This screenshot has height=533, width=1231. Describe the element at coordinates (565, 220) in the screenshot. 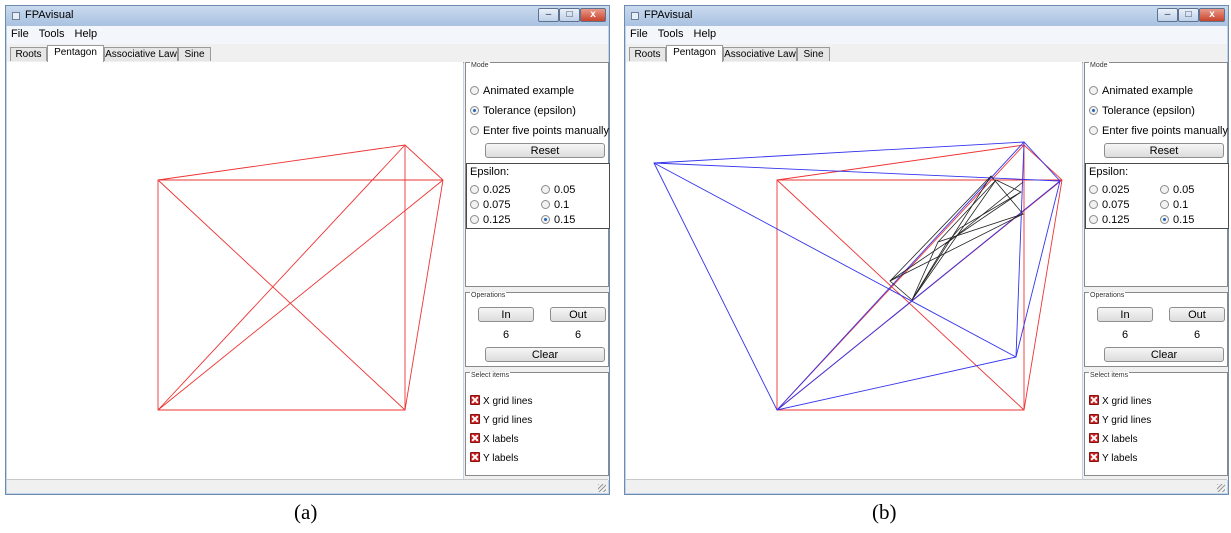

I see `epsilon-label: 0.15` at that location.